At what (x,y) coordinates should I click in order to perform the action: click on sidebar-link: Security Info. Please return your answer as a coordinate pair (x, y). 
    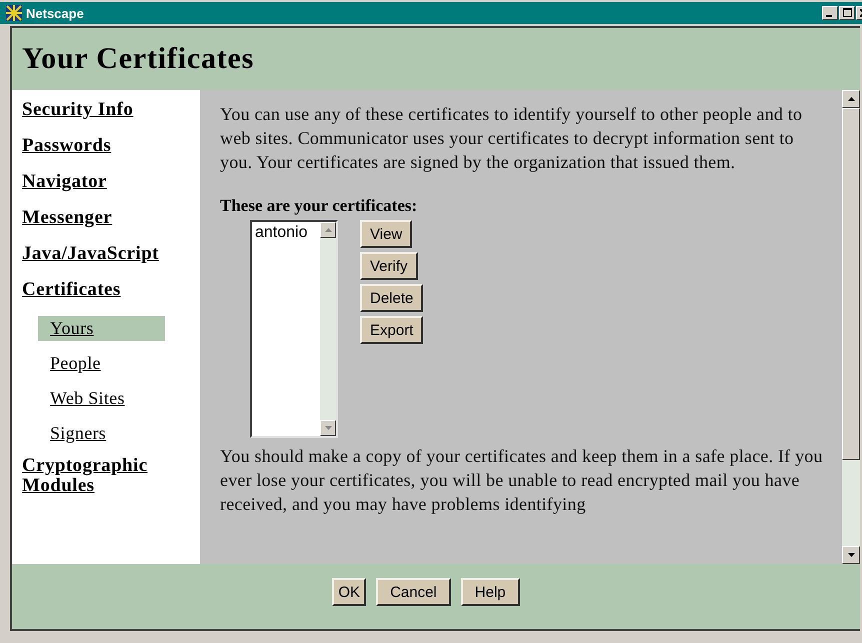
    Looking at the image, I should click on (97, 110).